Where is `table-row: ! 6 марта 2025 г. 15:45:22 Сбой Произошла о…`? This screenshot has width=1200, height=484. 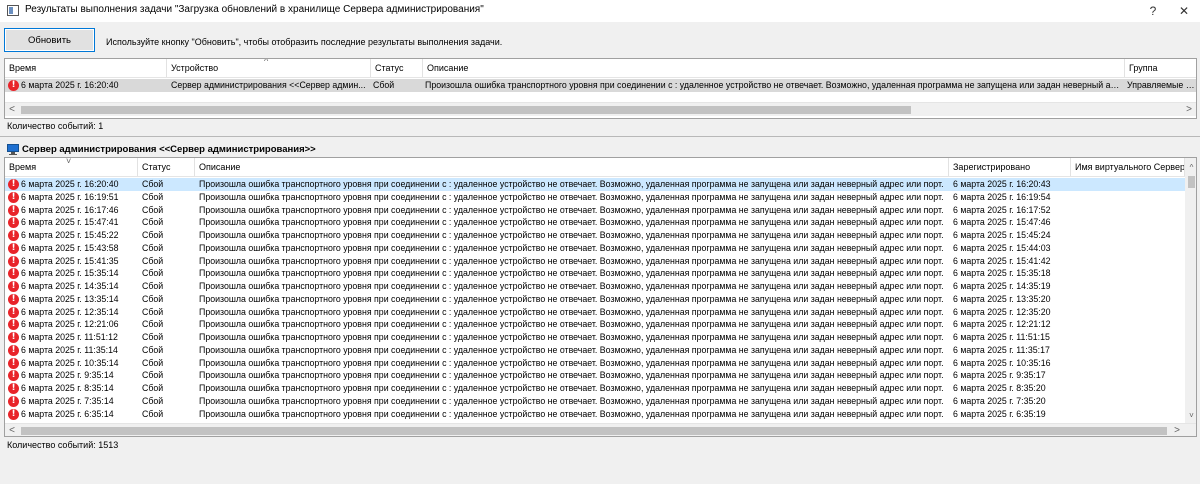 table-row: ! 6 марта 2025 г. 15:45:22 Сбой Произошла о… is located at coordinates (595, 235).